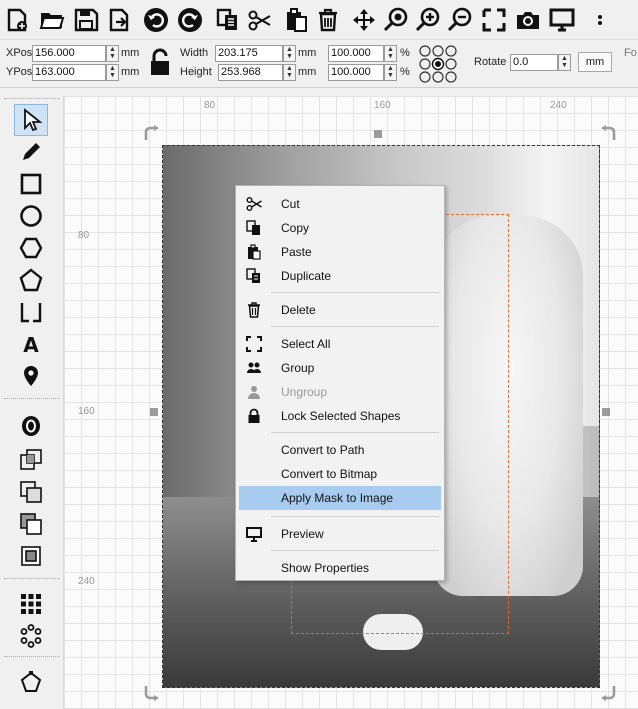 The image size is (638, 709). What do you see at coordinates (534, 62) in the screenshot?
I see `rotate-input: 0.0` at bounding box center [534, 62].